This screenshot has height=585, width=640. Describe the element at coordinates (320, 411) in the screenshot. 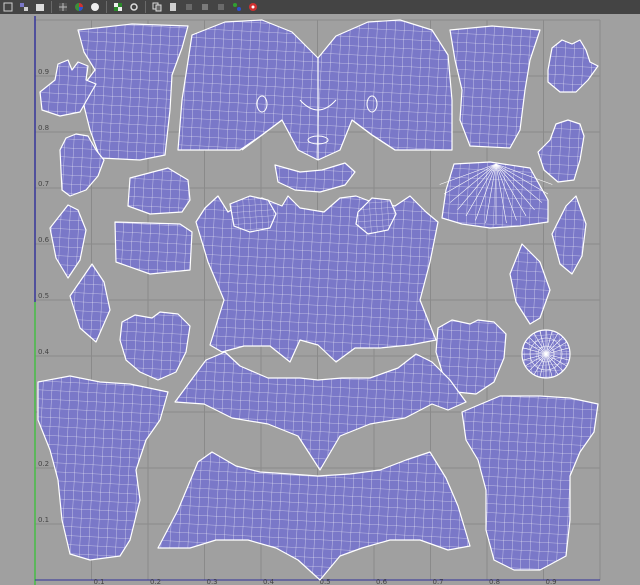

I see `uv-shell-cape-upper` at that location.